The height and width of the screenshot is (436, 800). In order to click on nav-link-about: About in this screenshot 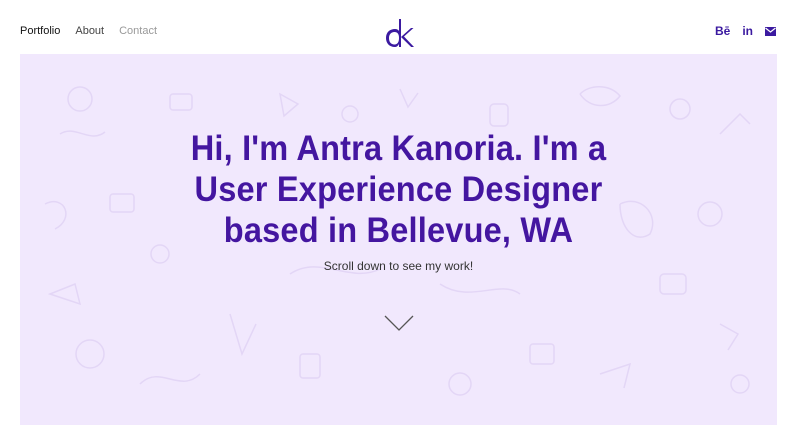, I will do `click(89, 31)`.